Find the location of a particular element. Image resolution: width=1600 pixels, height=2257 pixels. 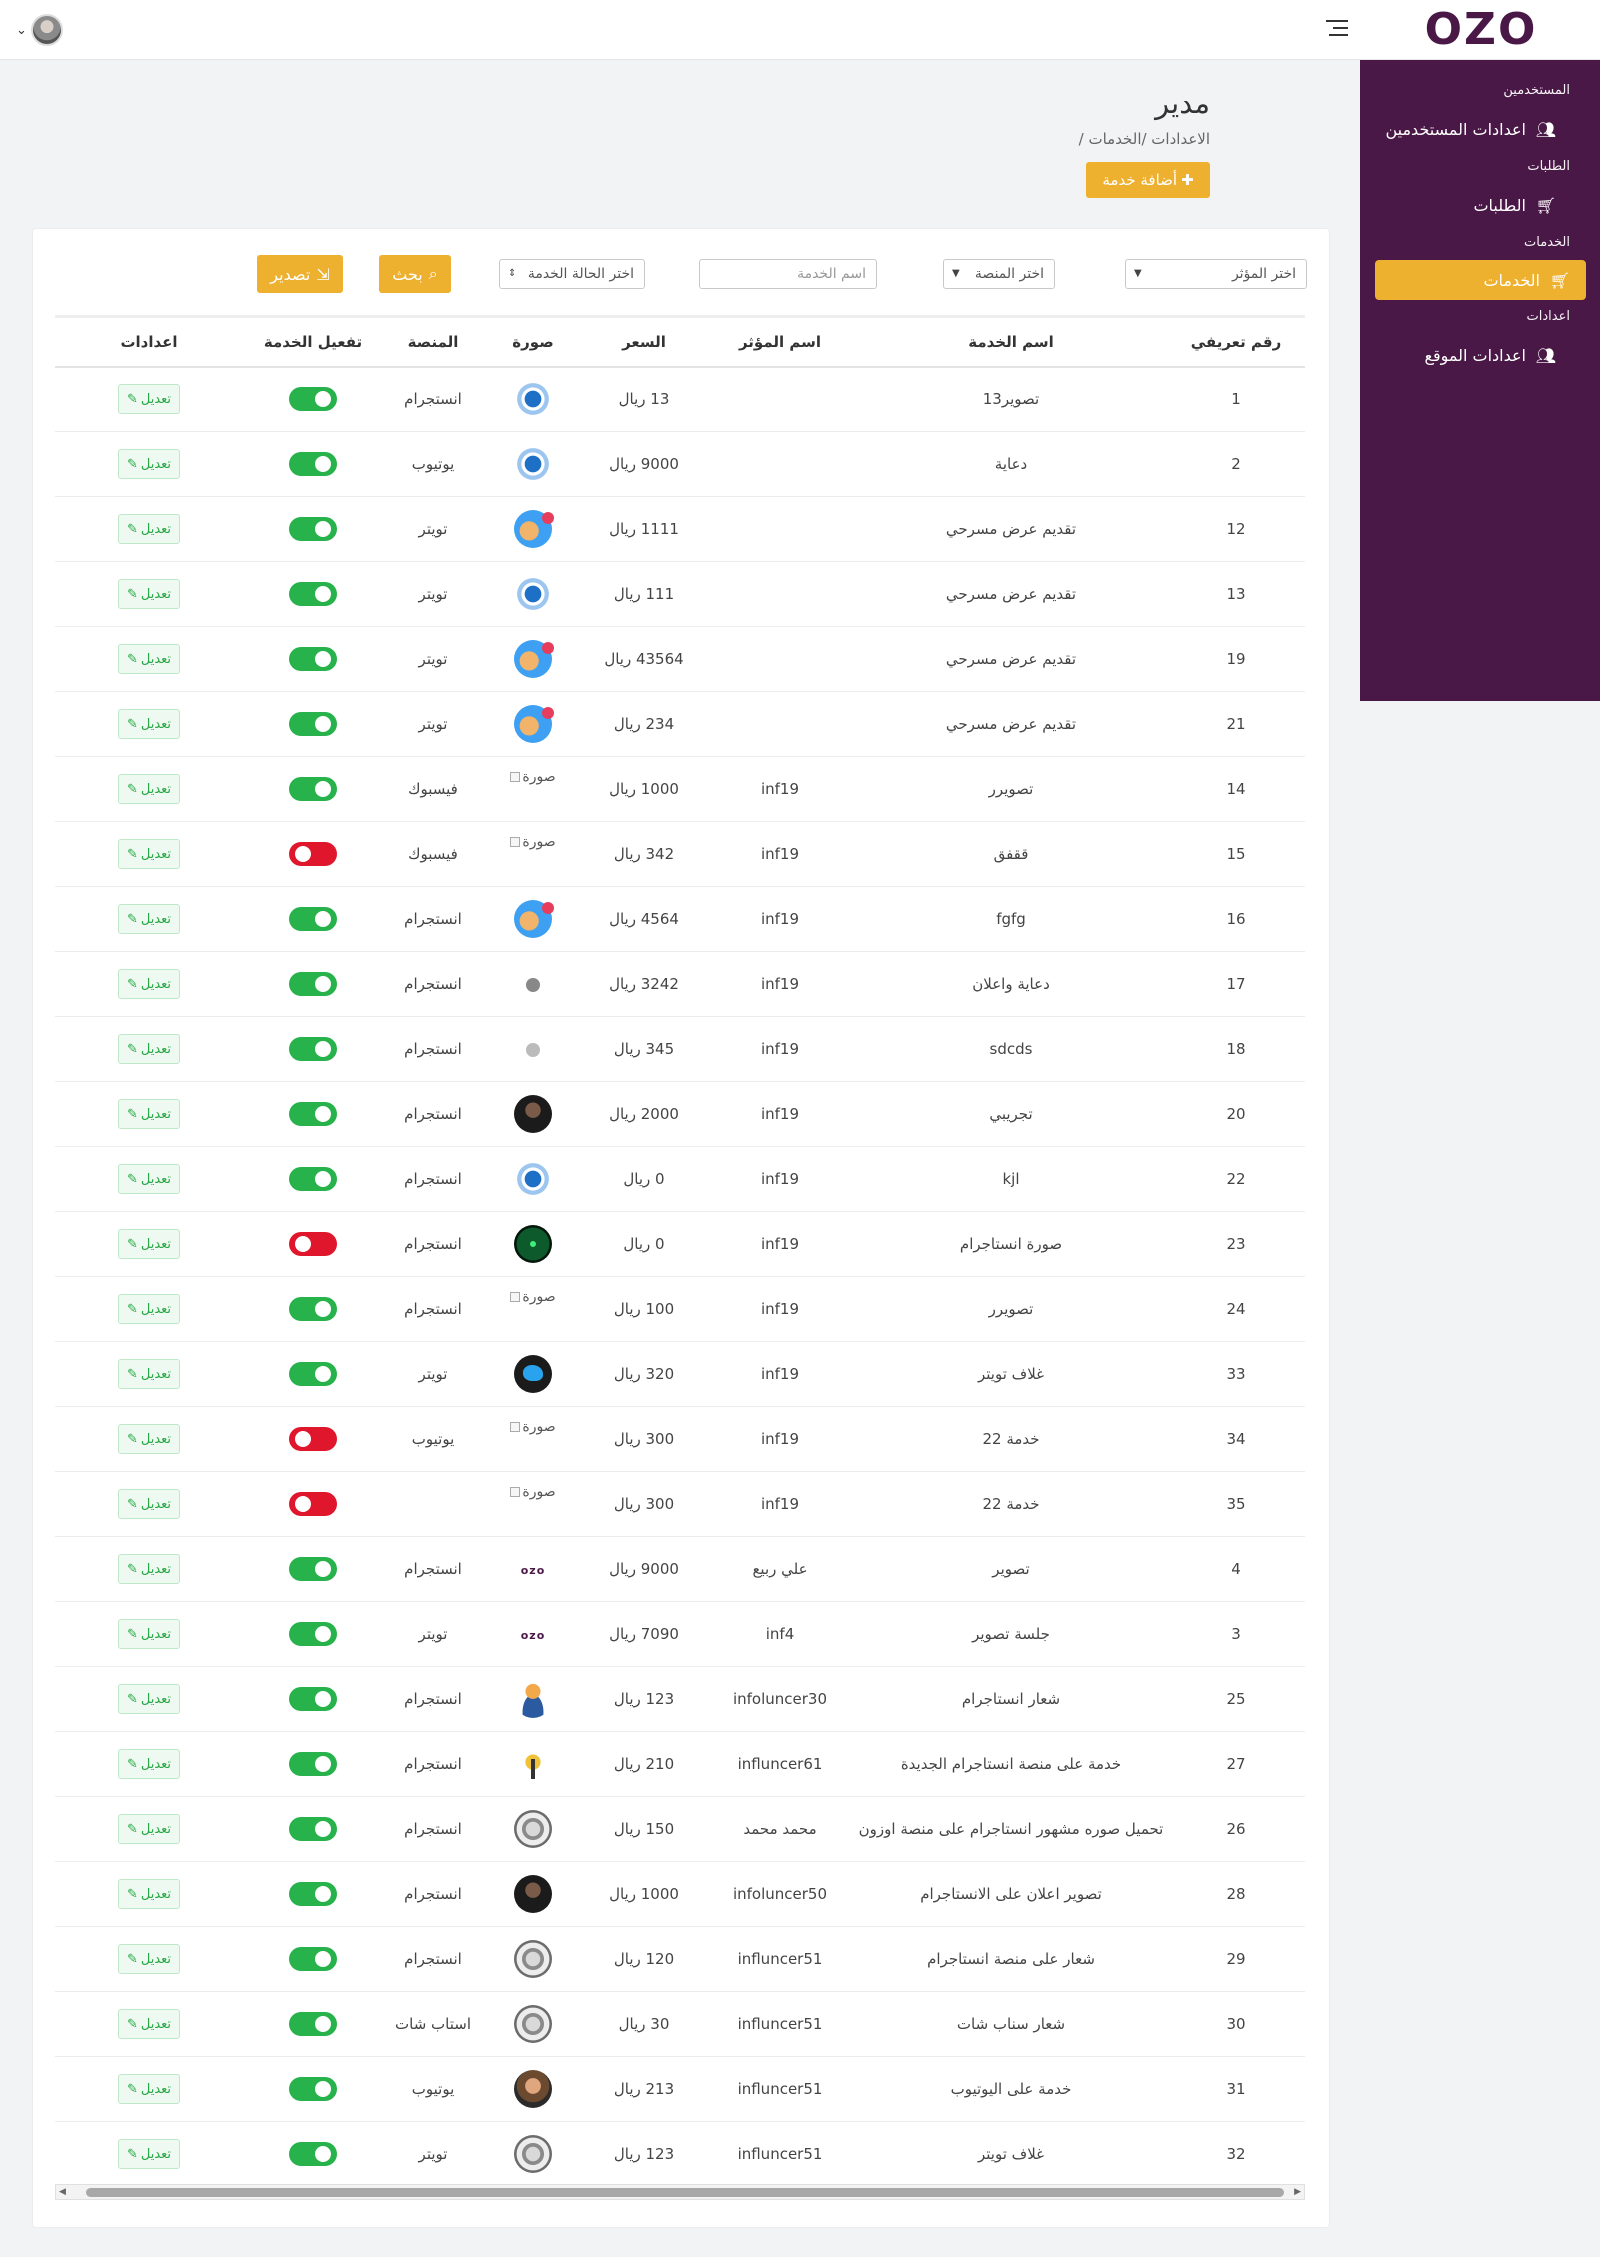

status-select: اختر الحالة الخدمة ⇕ is located at coordinates (572, 274).